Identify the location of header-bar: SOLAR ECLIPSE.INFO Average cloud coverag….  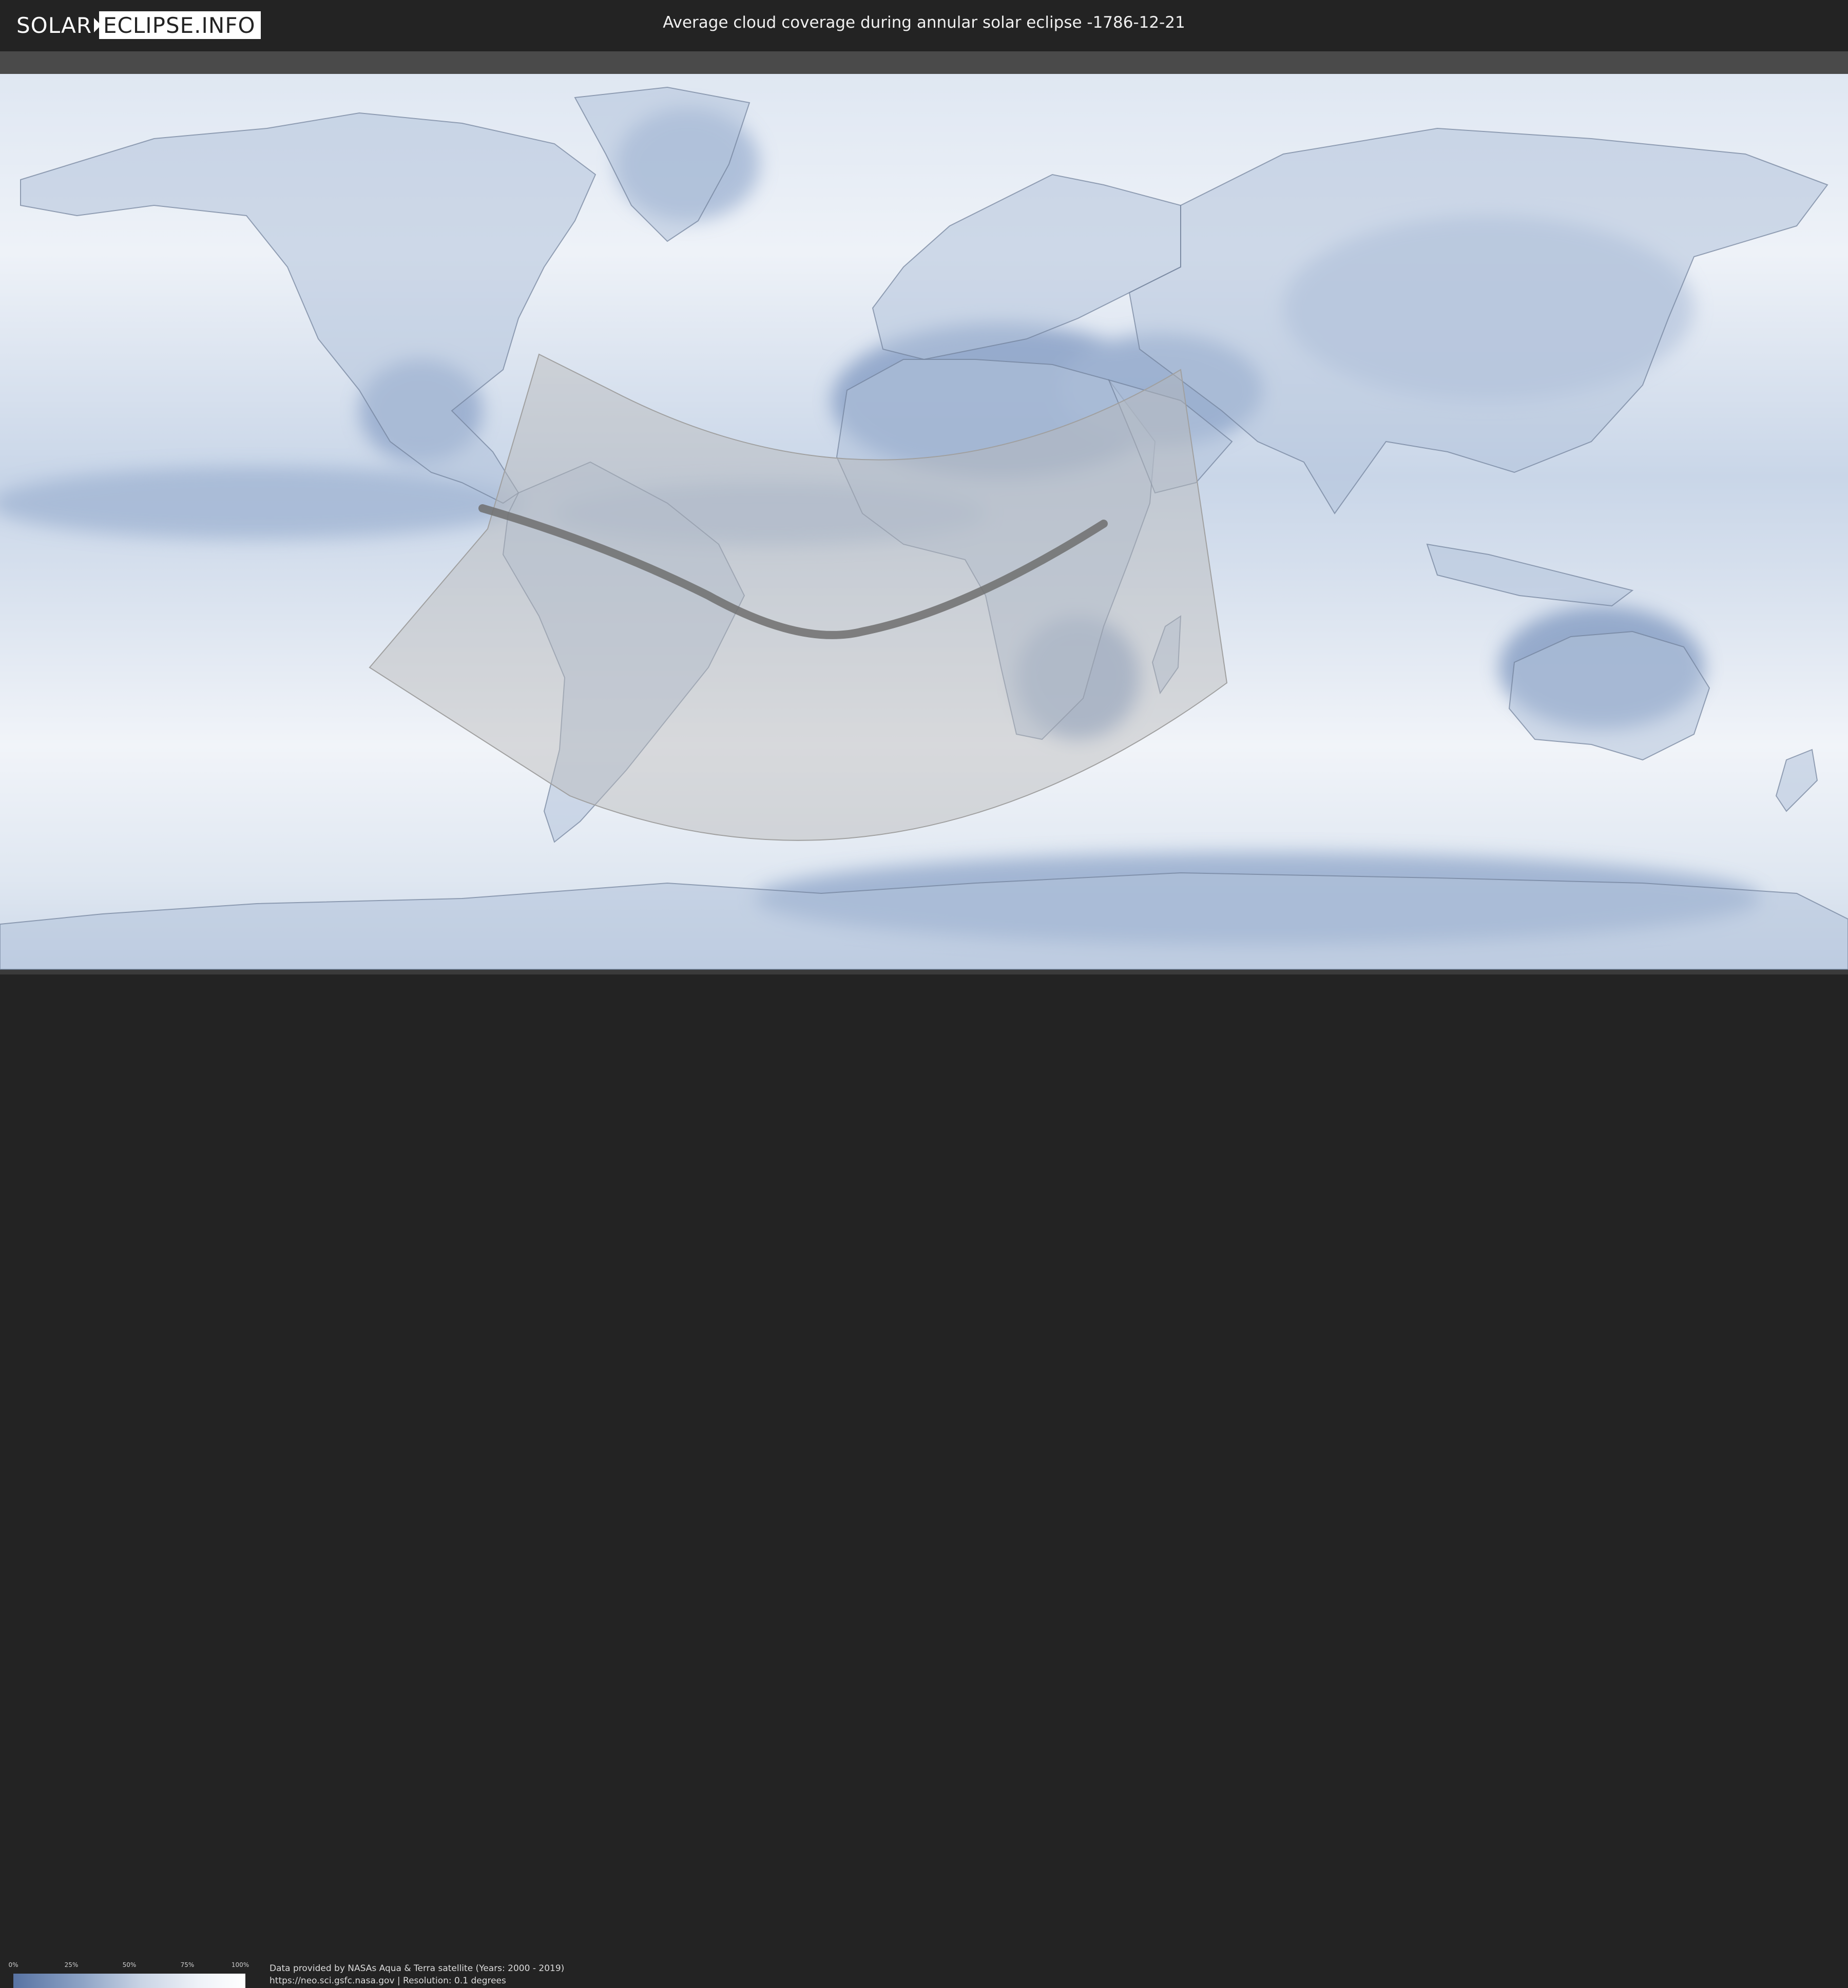
(924, 26).